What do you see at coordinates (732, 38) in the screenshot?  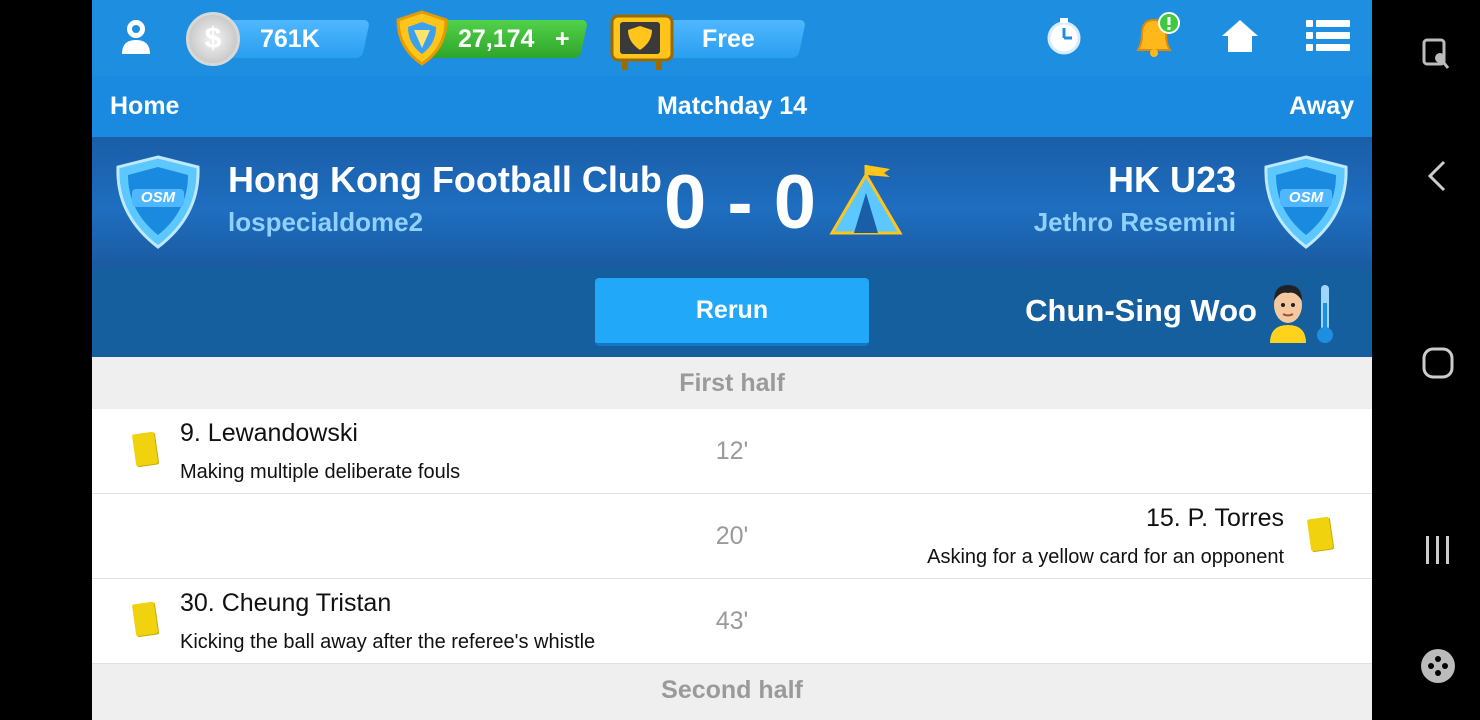 I see `top-bar: 761K $ 27,174 + Free` at bounding box center [732, 38].